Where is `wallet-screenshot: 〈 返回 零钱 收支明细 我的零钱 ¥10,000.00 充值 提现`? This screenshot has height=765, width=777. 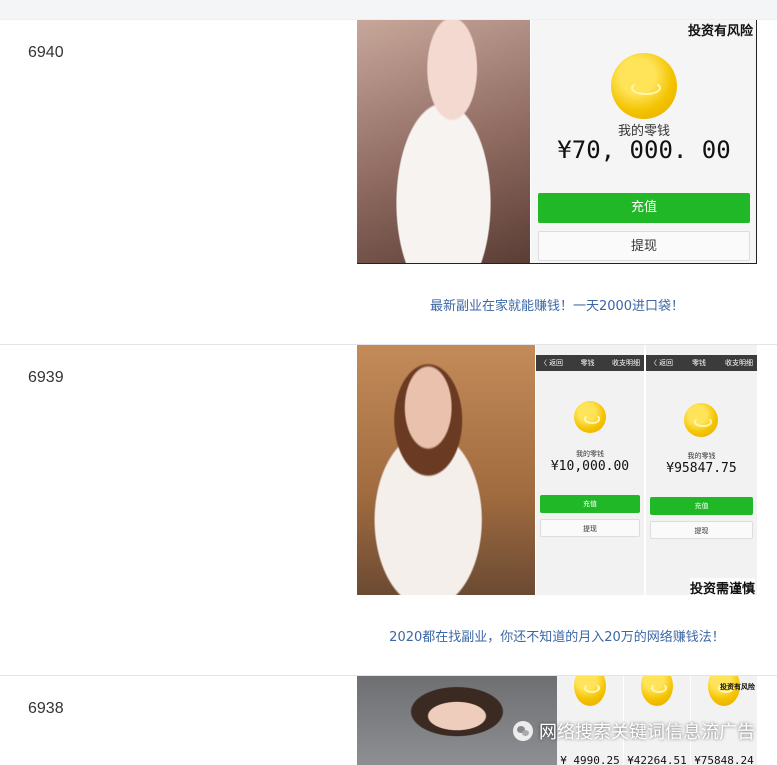
wallet-screenshot: 〈 返回 零钱 收支明细 我的零钱 ¥10,000.00 充值 提现 is located at coordinates (590, 470).